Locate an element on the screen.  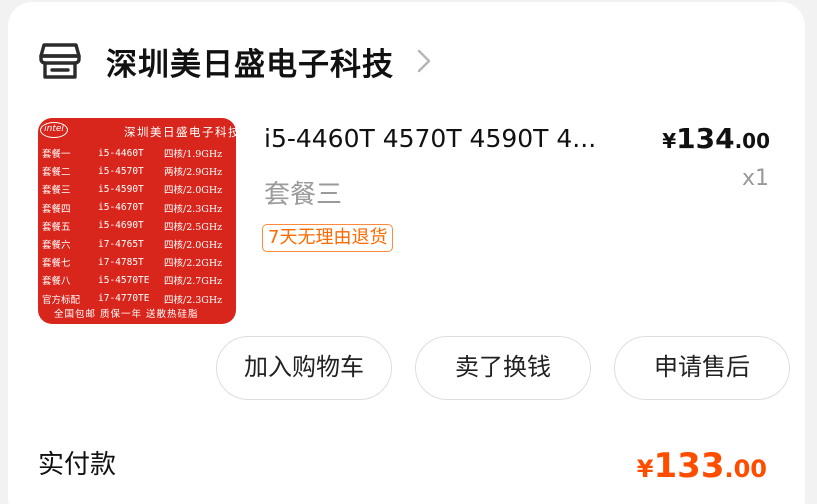
thumbnail-row: 套餐七 i7-4785T 四核/2.2GHz is located at coordinates (132, 263).